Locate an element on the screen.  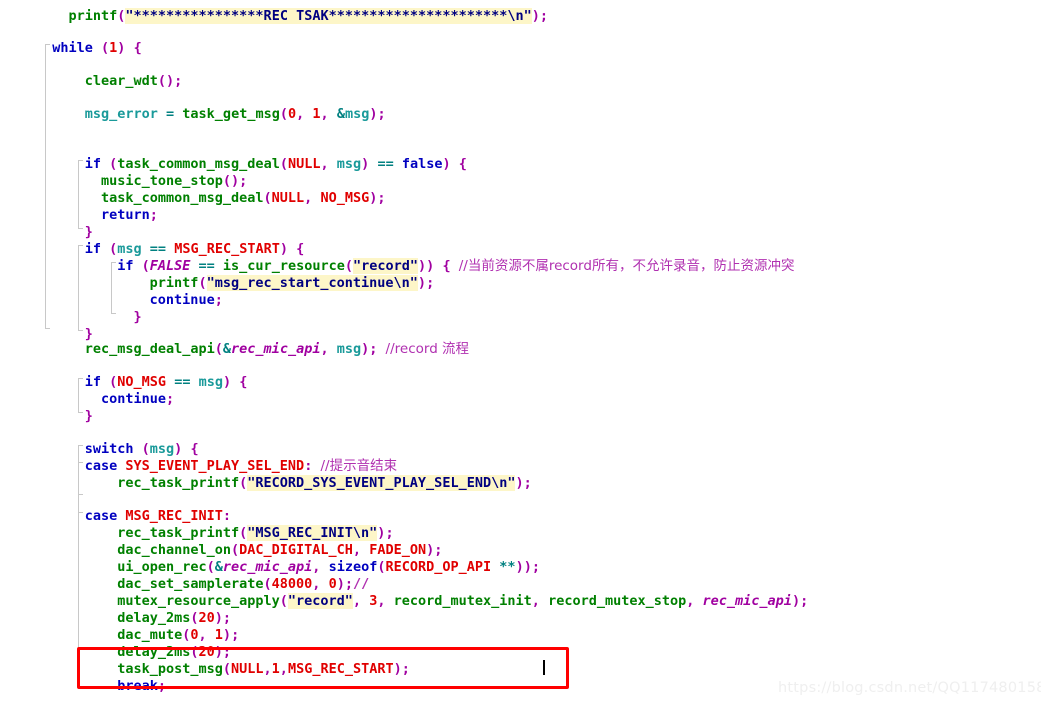
code-token-str: "MSG_REC_INIT\n" is located at coordinates (312, 533).